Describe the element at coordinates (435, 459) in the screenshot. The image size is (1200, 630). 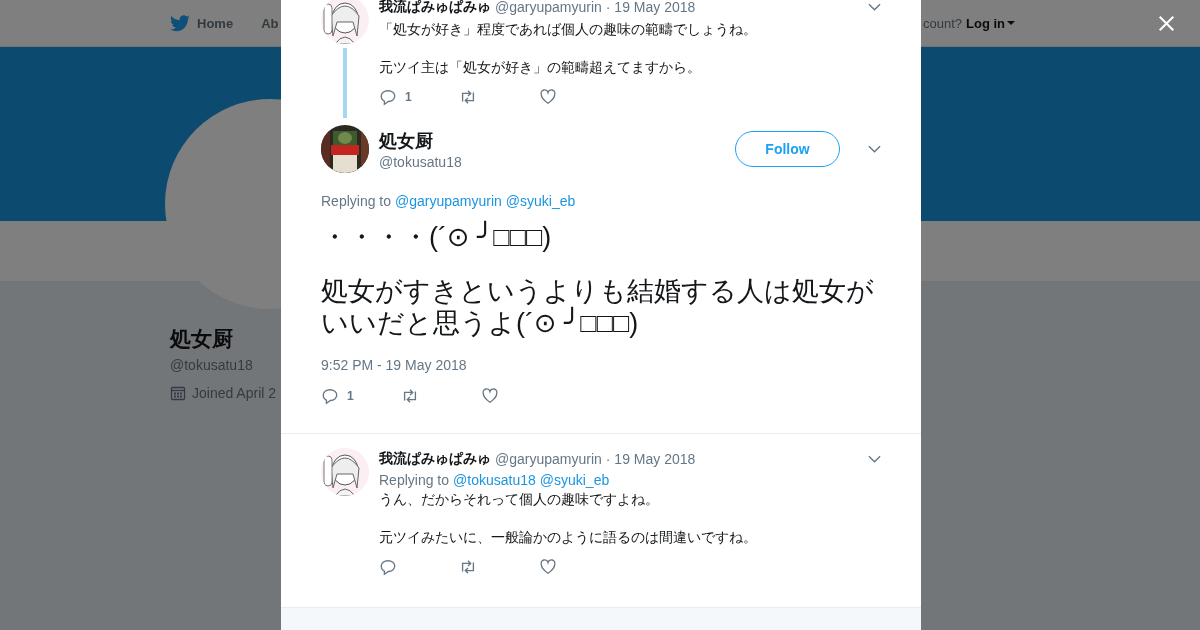
I see `user-name: 我流ぱみゅぱみゅ` at that location.